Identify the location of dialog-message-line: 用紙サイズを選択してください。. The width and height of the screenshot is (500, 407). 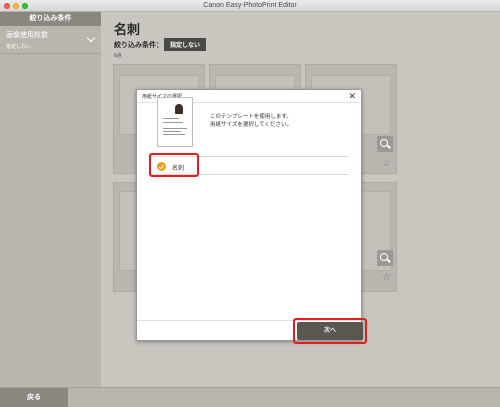
(251, 125).